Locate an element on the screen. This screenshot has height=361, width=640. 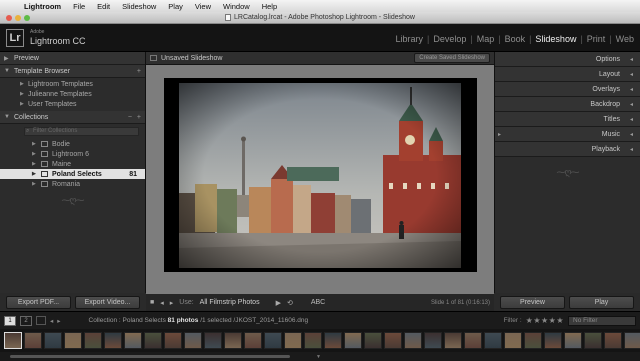
preview-panel-header: ▶ Preview is located at coordinates (72, 58).